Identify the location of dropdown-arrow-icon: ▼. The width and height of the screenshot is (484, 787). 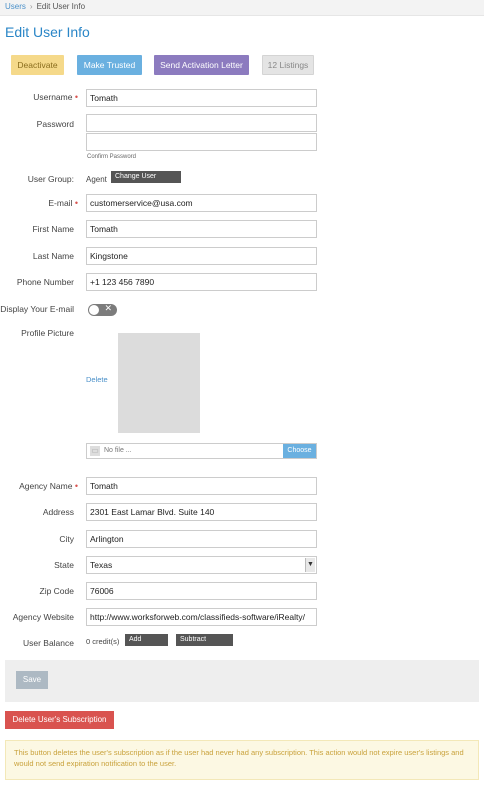
(310, 565).